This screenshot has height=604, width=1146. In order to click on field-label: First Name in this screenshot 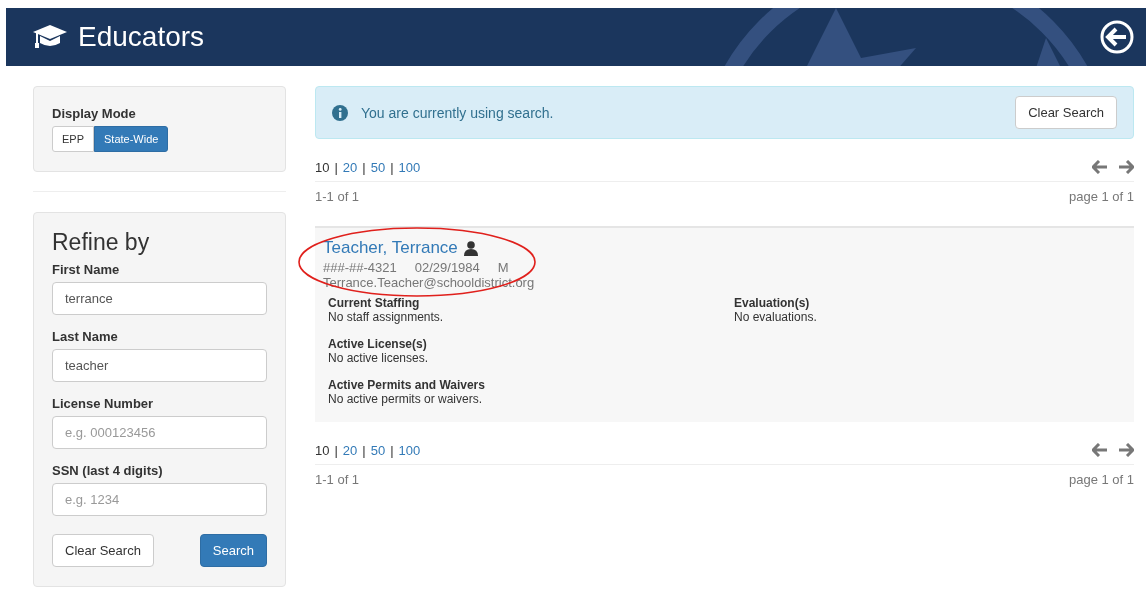, I will do `click(86, 269)`.